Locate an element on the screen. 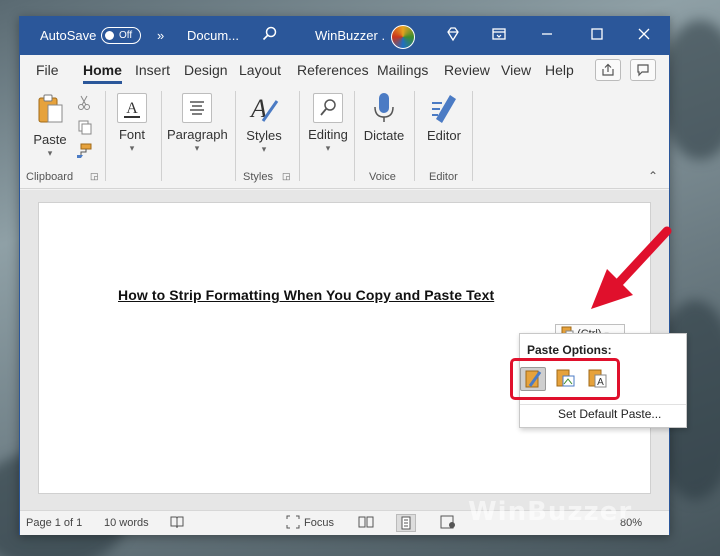 Image resolution: width=720 pixels, height=556 pixels. read-aloud-icon is located at coordinates (177, 523).